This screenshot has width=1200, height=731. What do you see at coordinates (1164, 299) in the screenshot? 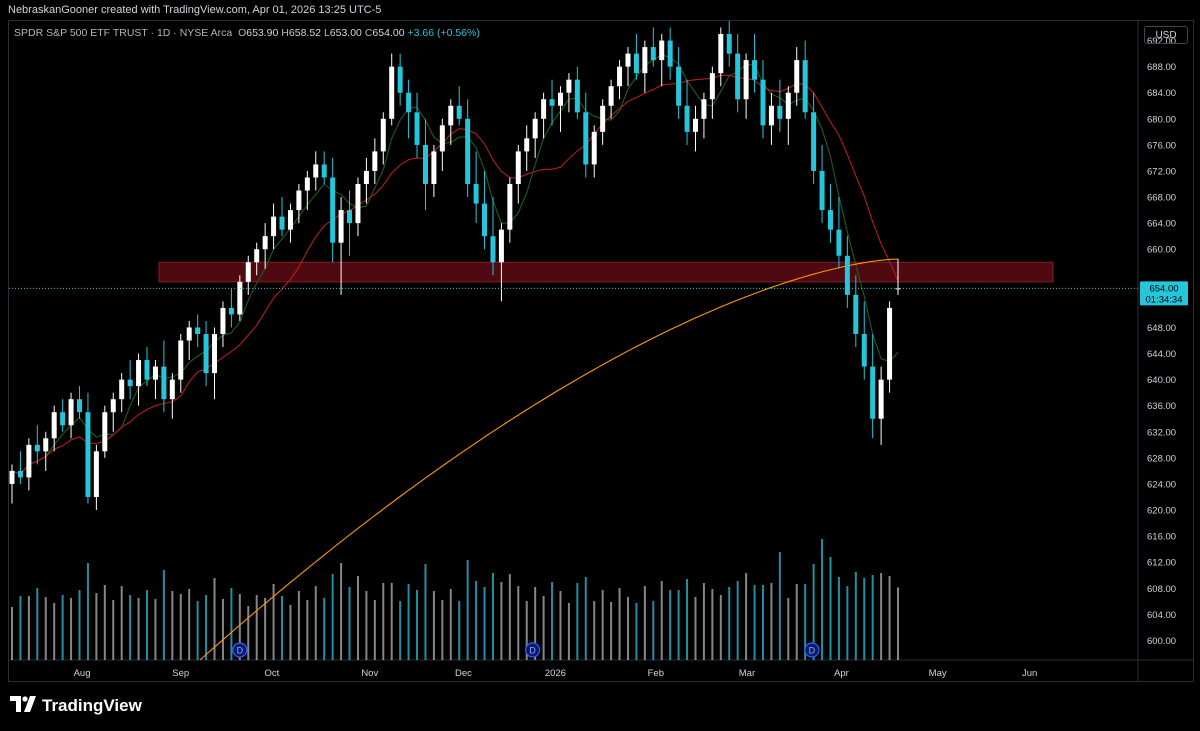
I see `last-price-countdown: 01:34:34` at bounding box center [1164, 299].